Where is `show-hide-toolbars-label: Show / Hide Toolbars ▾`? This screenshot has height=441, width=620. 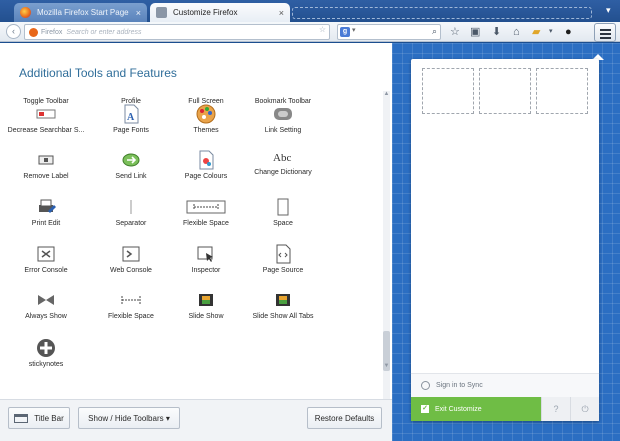
show-hide-toolbars-label: Show / Hide Toolbars ▾ is located at coordinates (129, 418).